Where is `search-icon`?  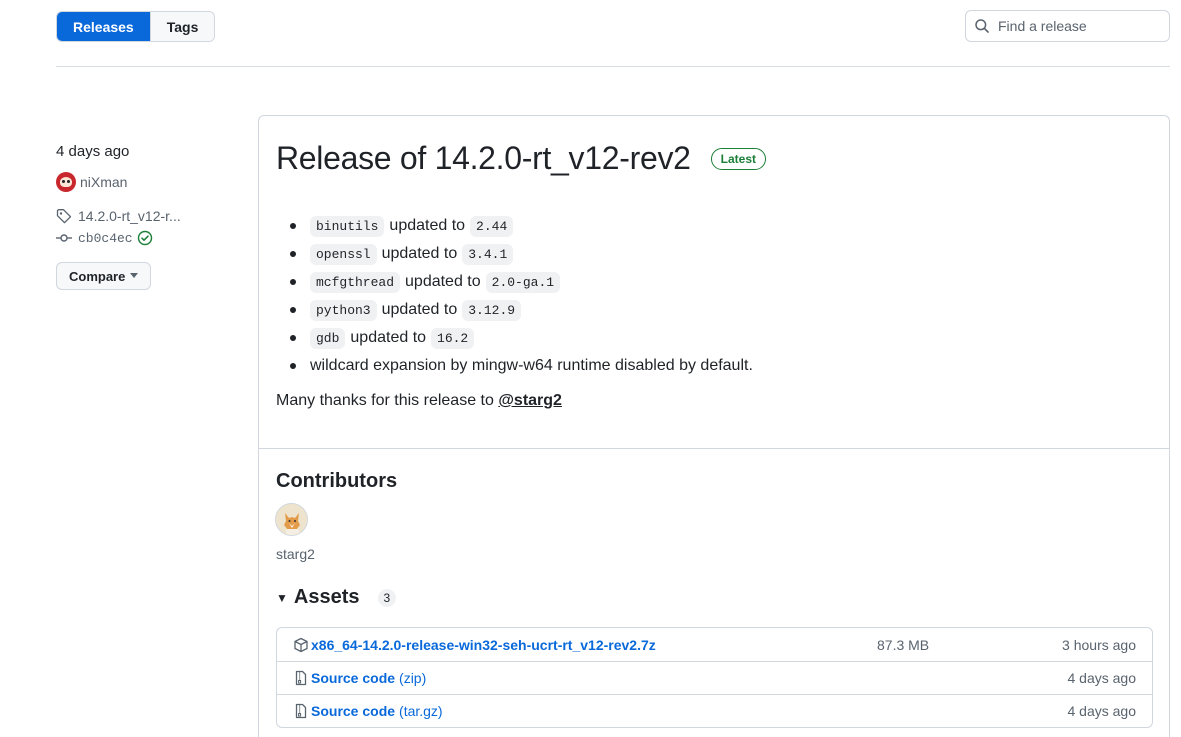 search-icon is located at coordinates (982, 26).